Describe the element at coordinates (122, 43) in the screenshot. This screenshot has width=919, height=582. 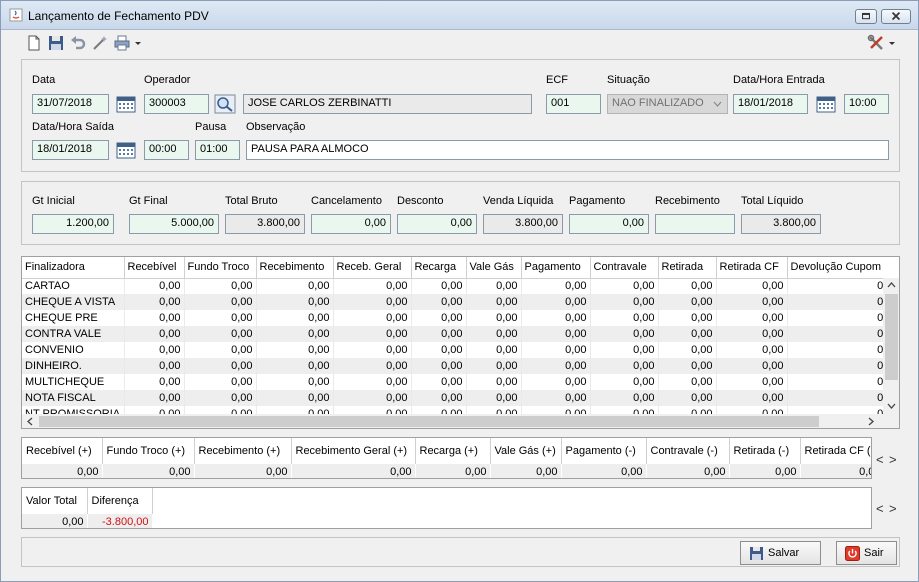
I see `print-icon` at that location.